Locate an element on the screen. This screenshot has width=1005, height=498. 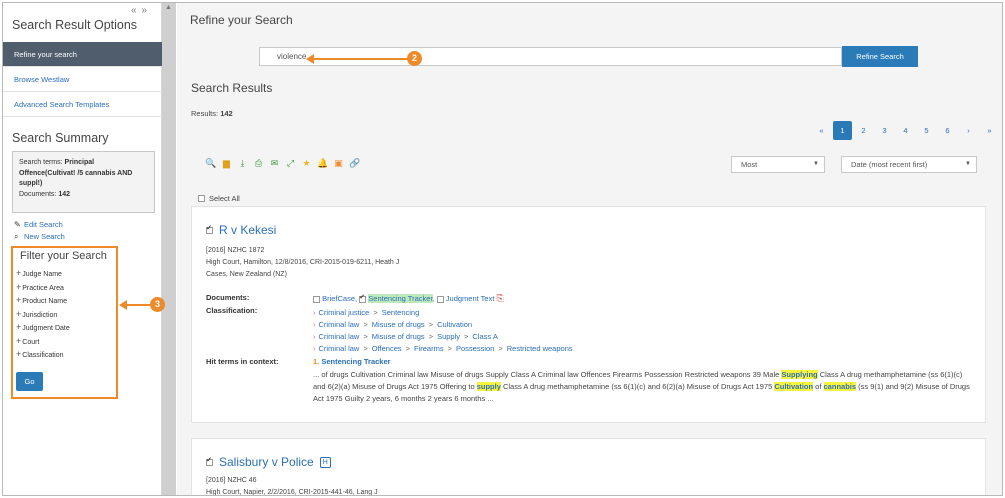
sort-relevance-value: Most is located at coordinates (749, 164).